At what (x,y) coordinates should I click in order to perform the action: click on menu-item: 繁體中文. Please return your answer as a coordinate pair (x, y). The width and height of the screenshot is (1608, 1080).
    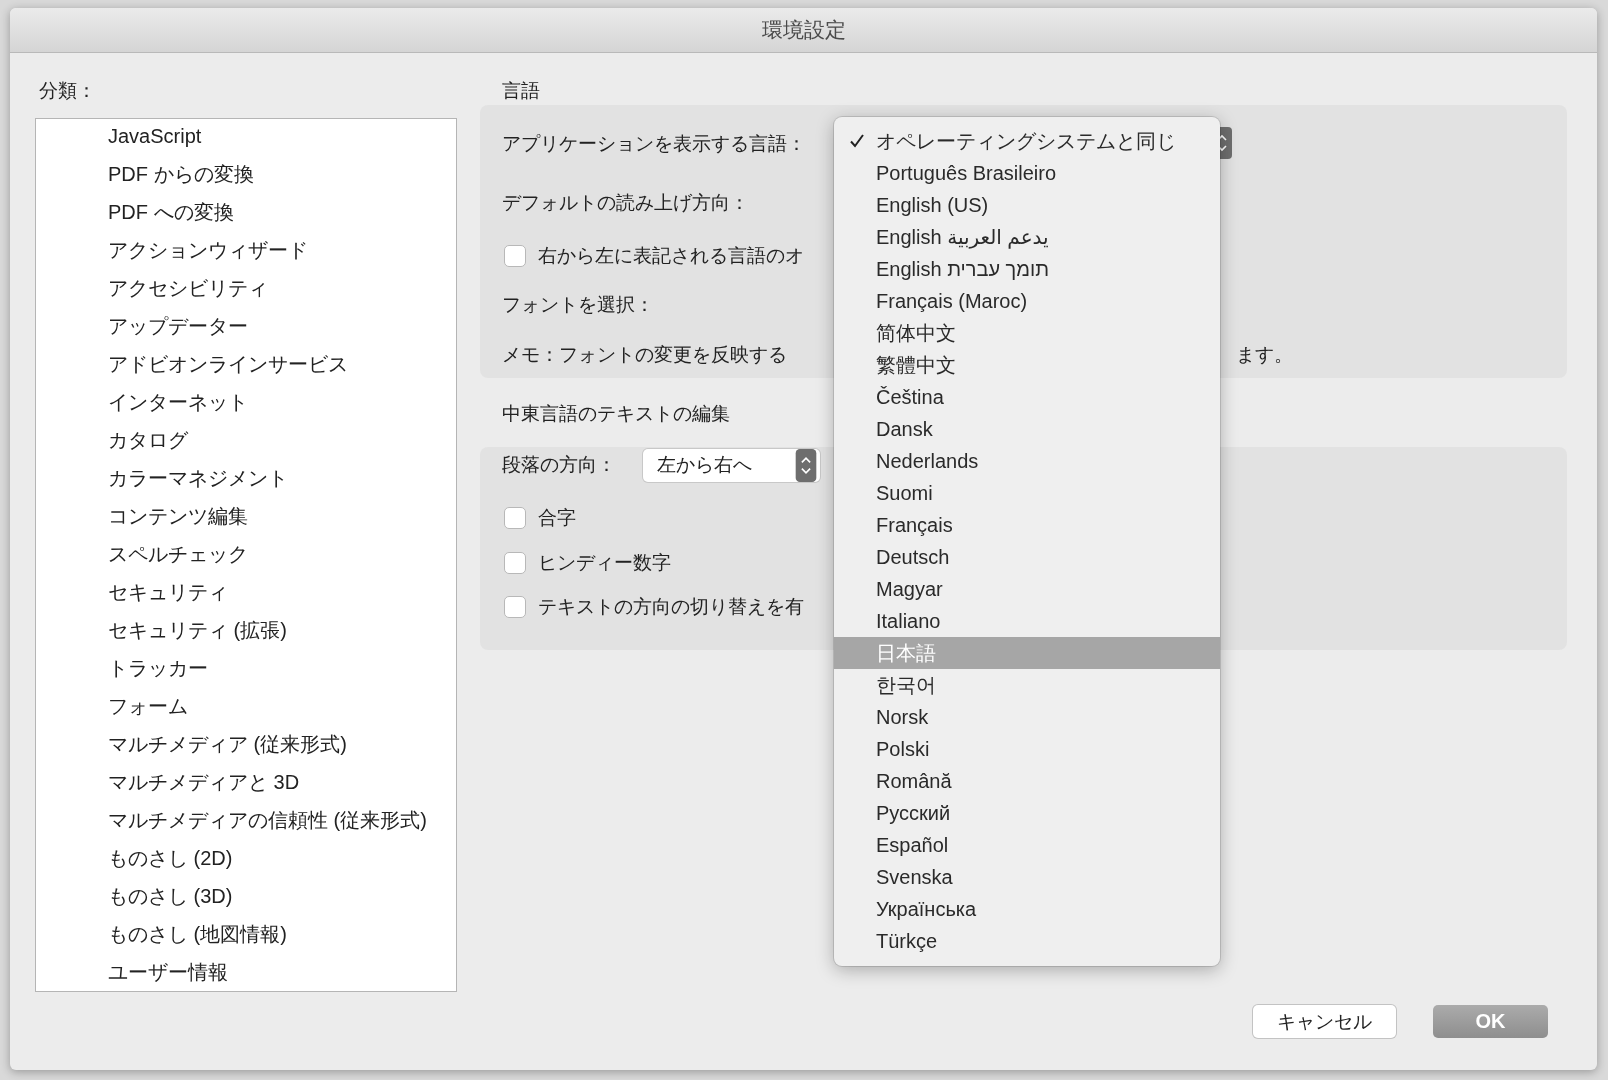
    Looking at the image, I should click on (1027, 365).